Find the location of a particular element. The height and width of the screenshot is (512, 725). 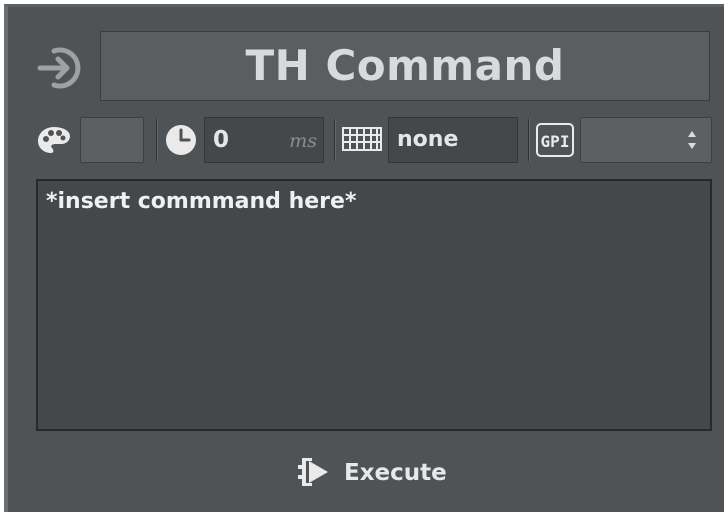

execute-button: Execute is located at coordinates (373, 473).